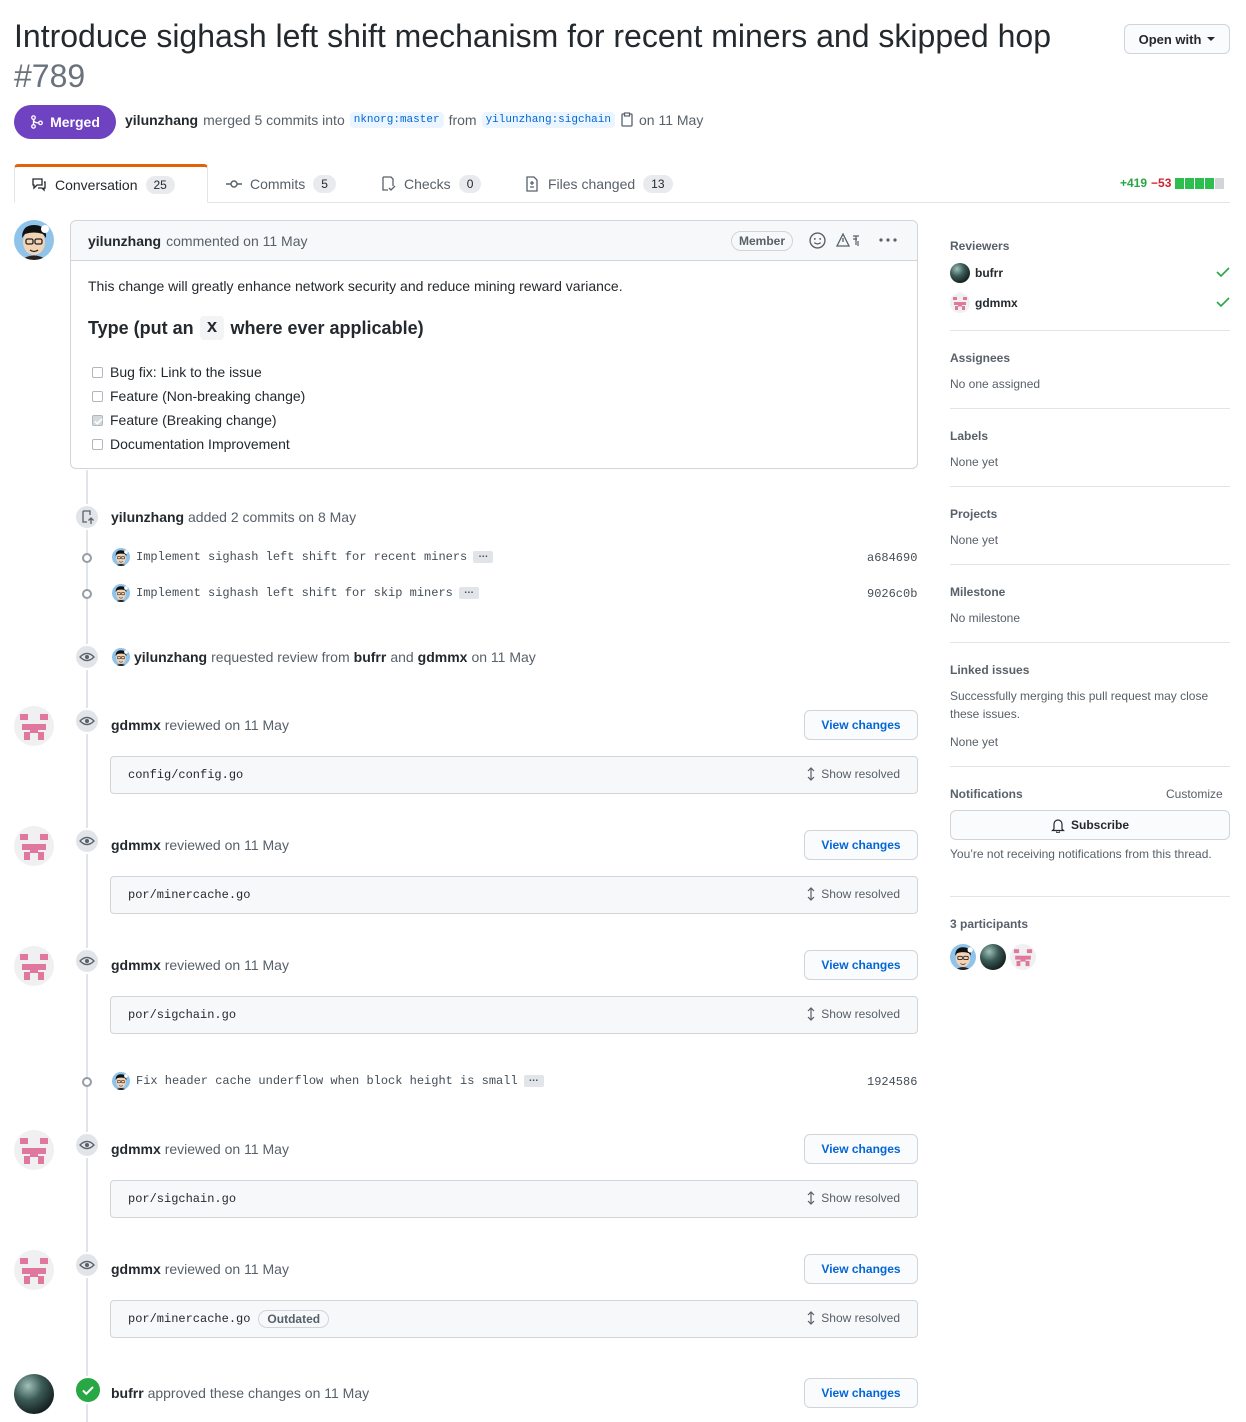 The height and width of the screenshot is (1422, 1246). What do you see at coordinates (888, 240) in the screenshot?
I see `kebab-horizontal-icon` at bounding box center [888, 240].